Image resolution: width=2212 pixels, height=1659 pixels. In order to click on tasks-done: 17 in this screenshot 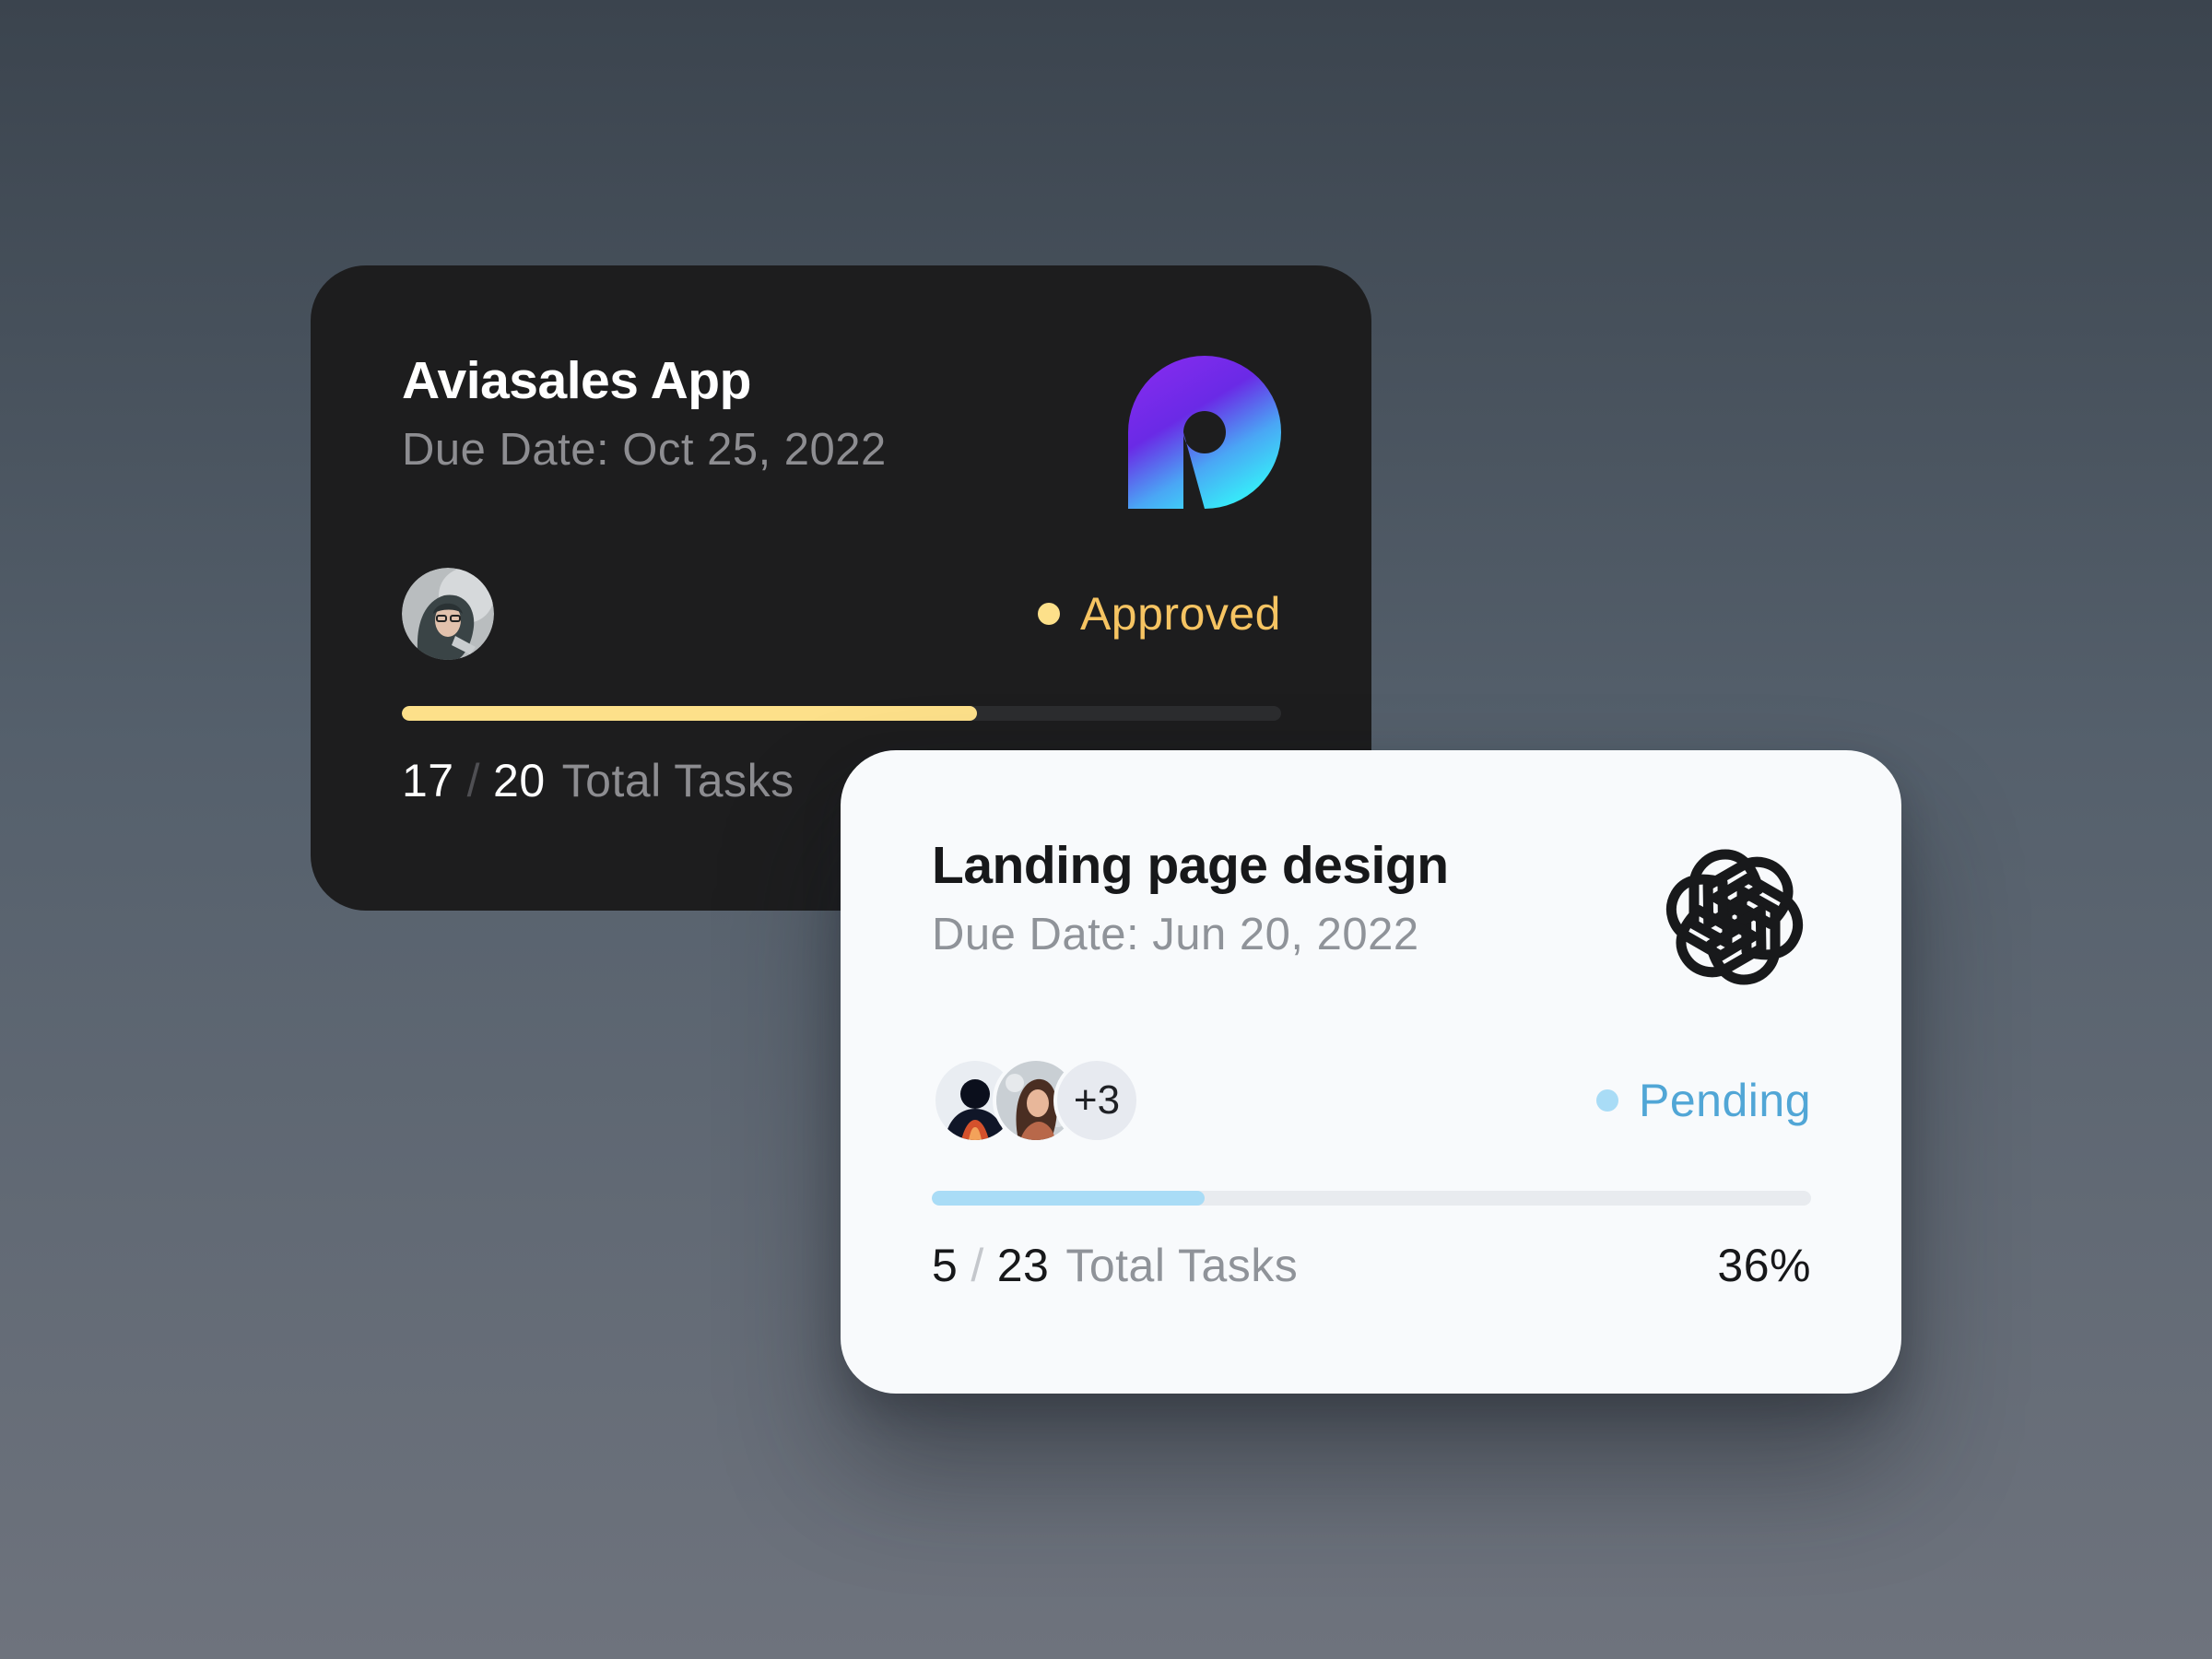, I will do `click(428, 780)`.